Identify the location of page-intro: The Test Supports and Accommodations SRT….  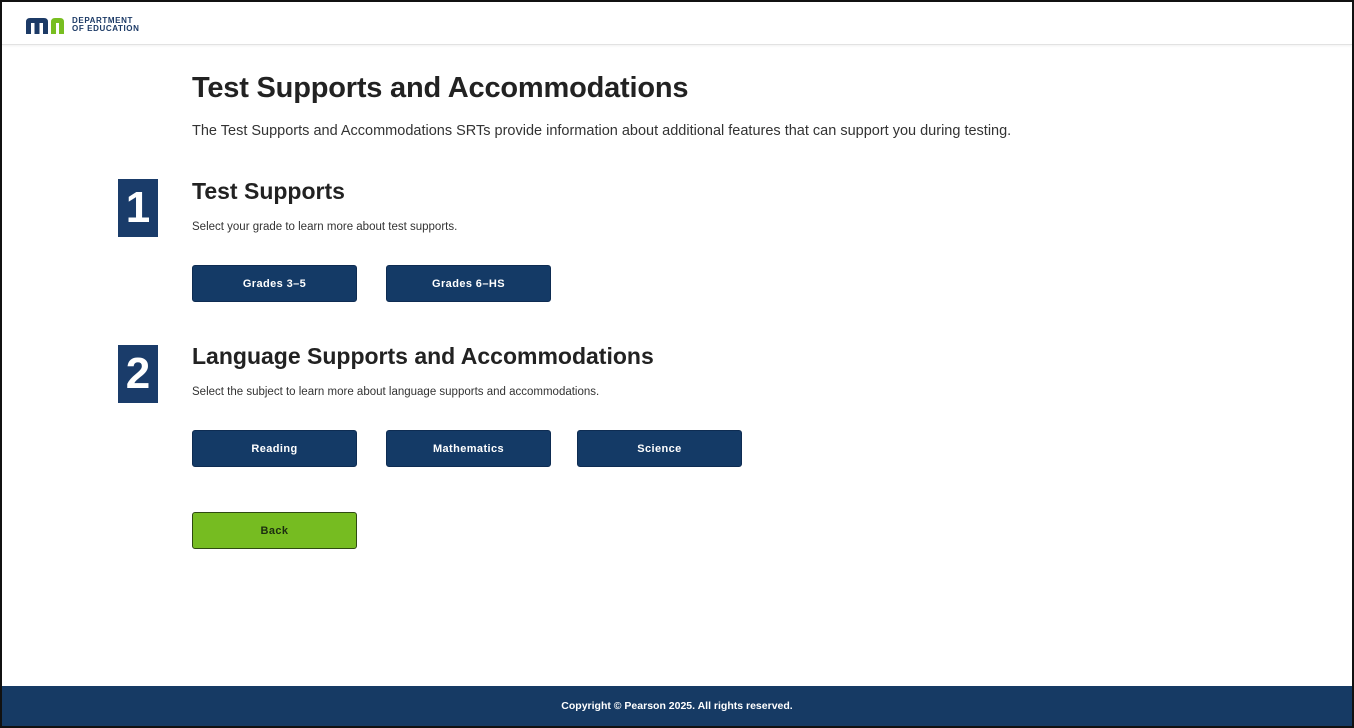
(602, 131).